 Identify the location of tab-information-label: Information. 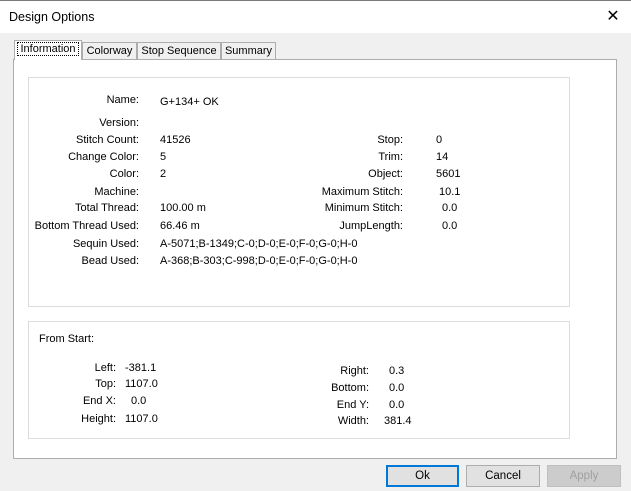
(48, 49).